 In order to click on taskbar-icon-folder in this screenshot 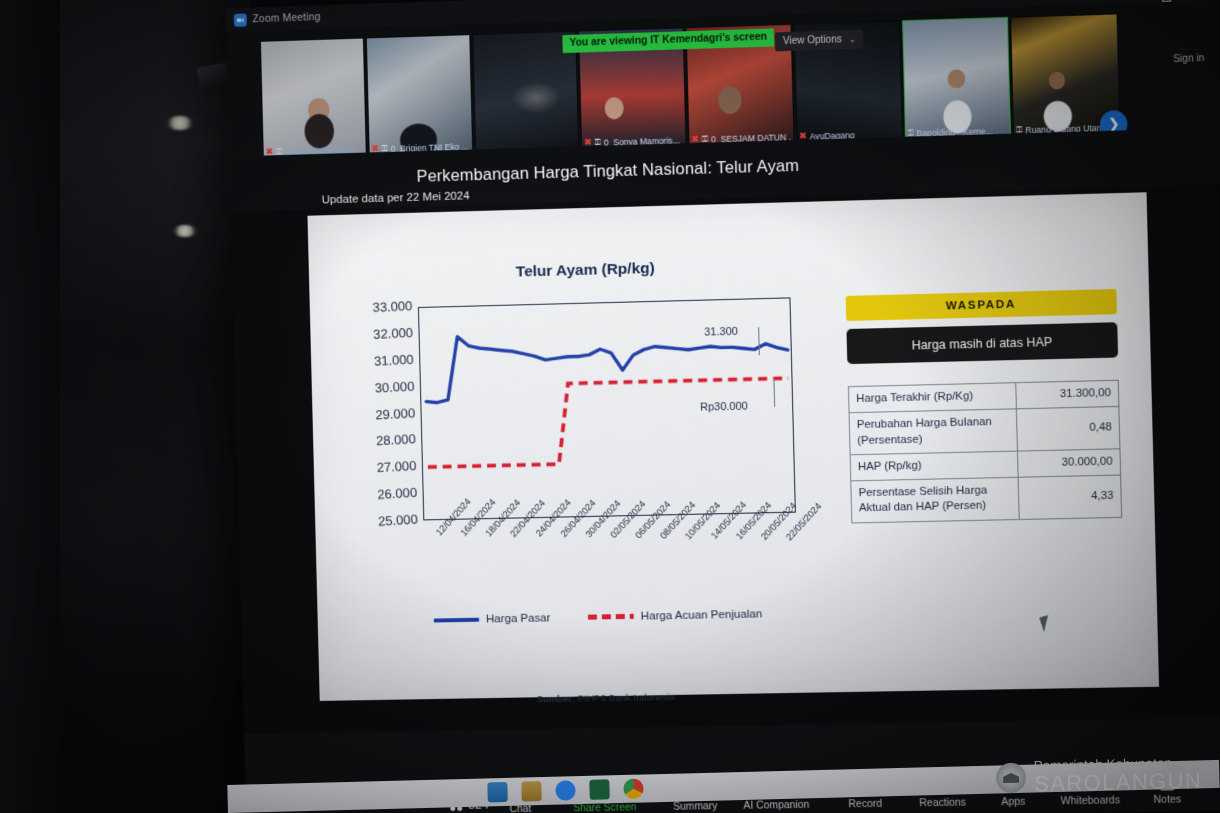, I will do `click(531, 791)`.